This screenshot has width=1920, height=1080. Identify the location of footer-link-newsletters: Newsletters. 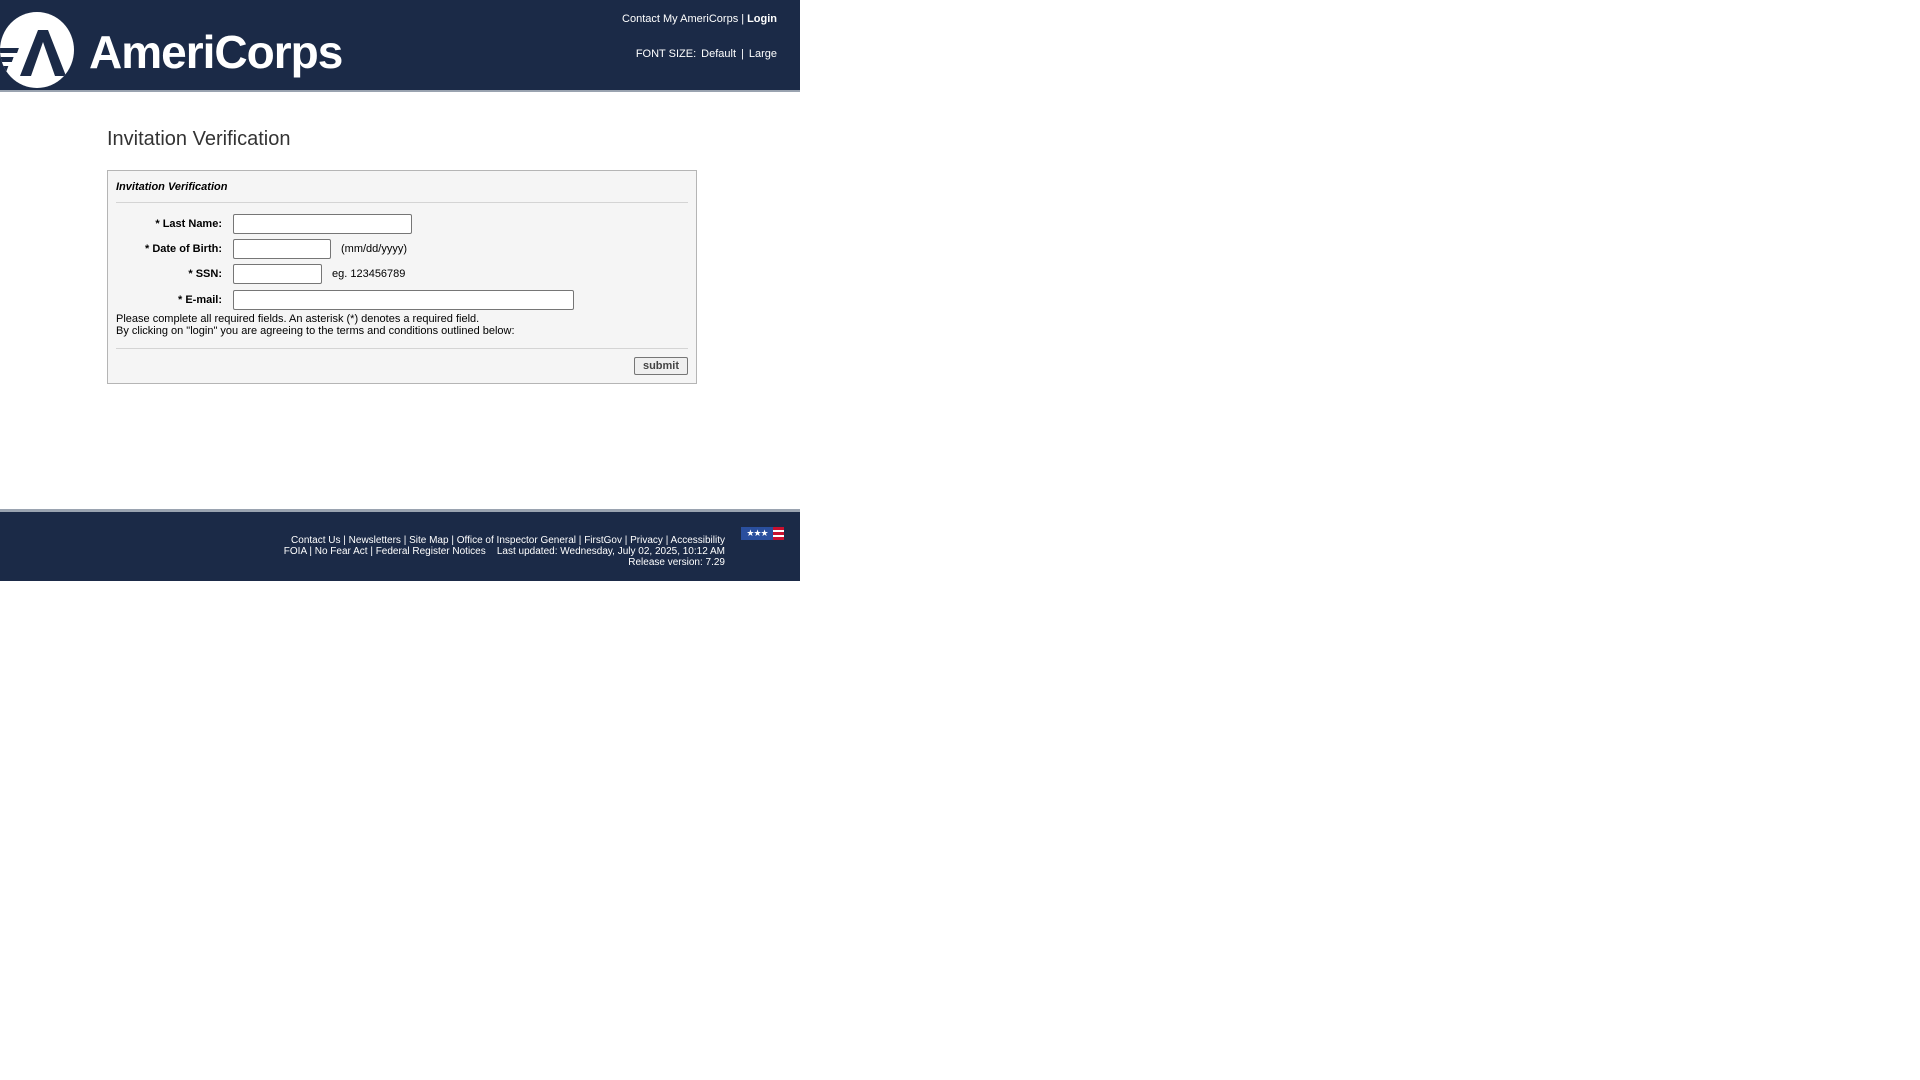
(375, 540).